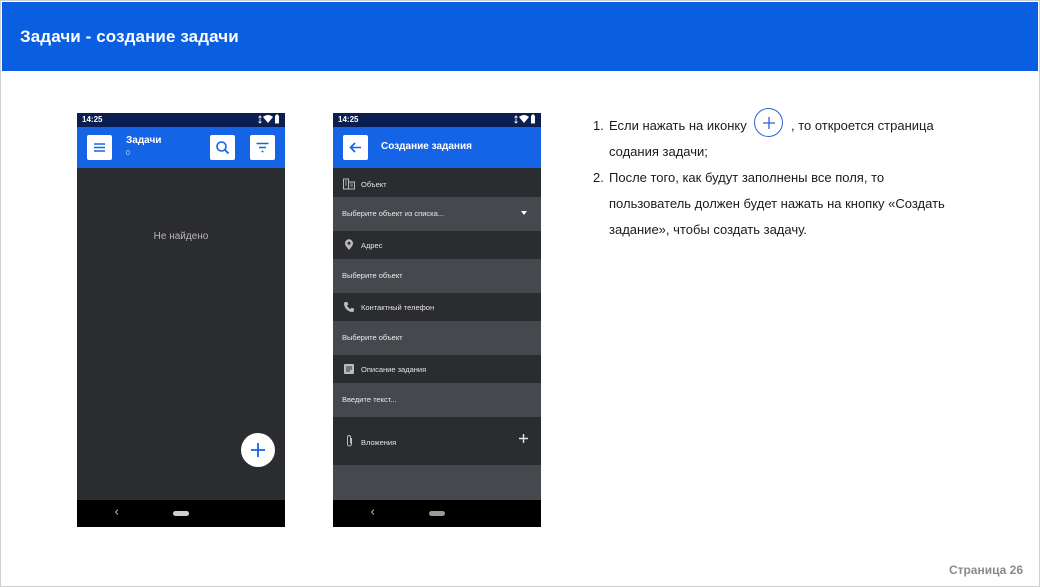  I want to click on app-bar: Задачи 0, so click(181, 147).